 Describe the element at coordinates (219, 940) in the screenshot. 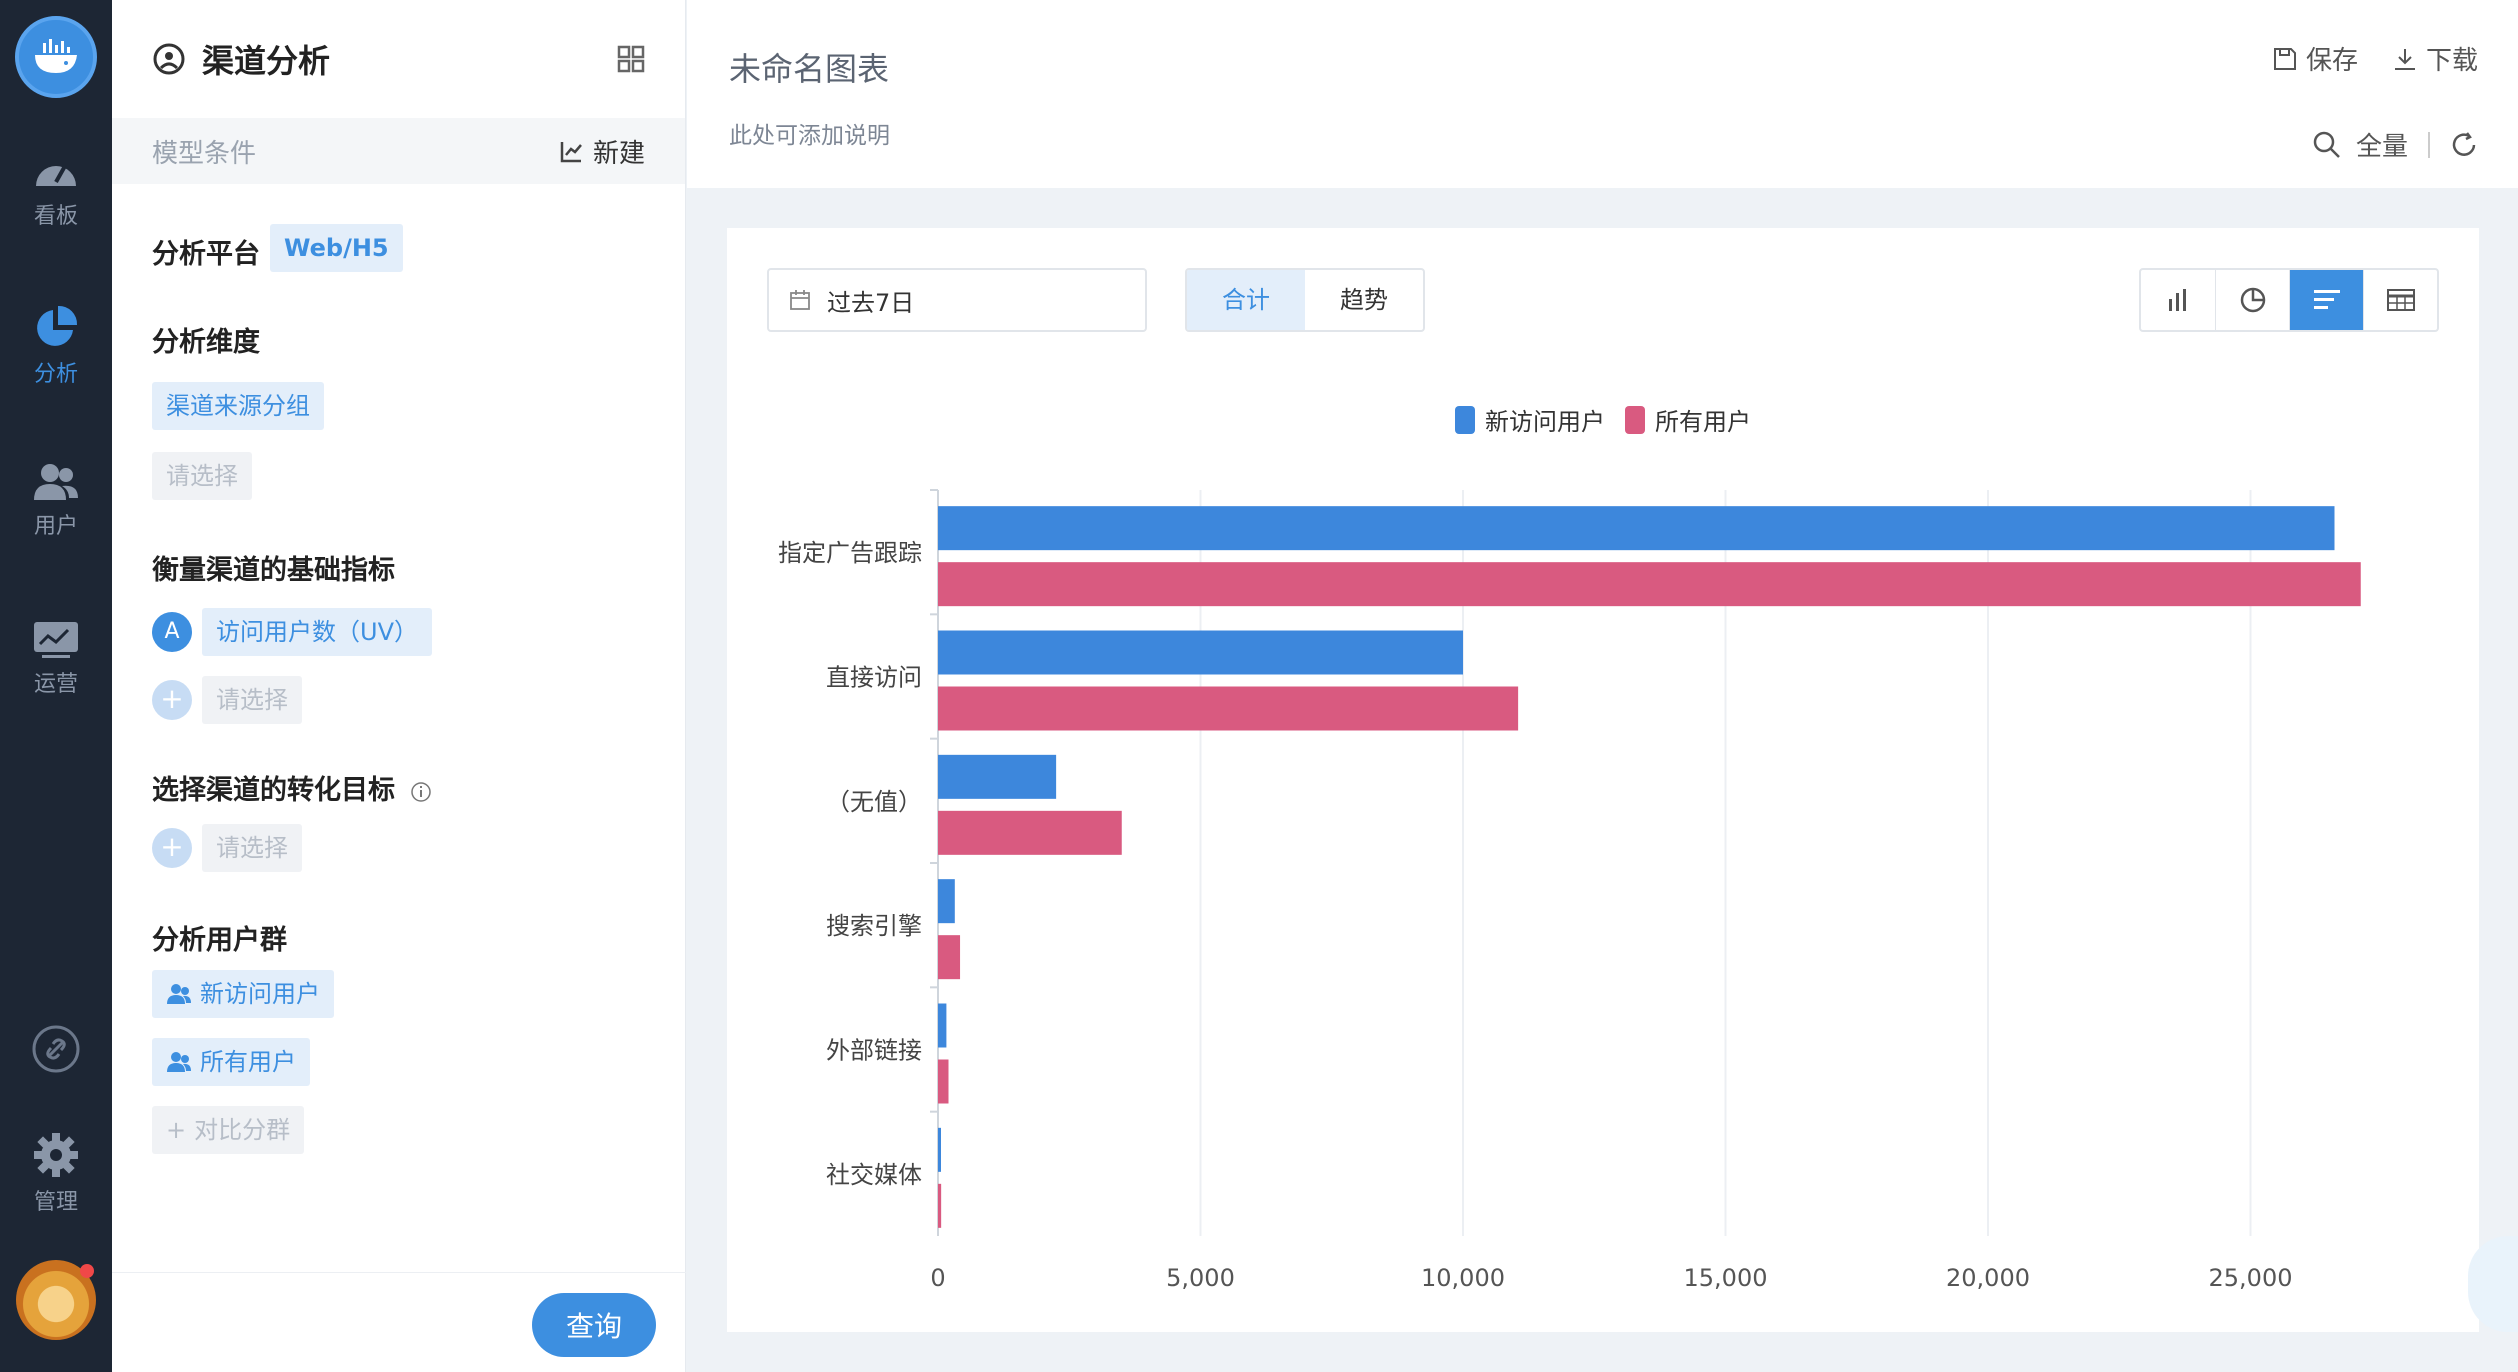

I see `group-title: 分析用户群` at that location.